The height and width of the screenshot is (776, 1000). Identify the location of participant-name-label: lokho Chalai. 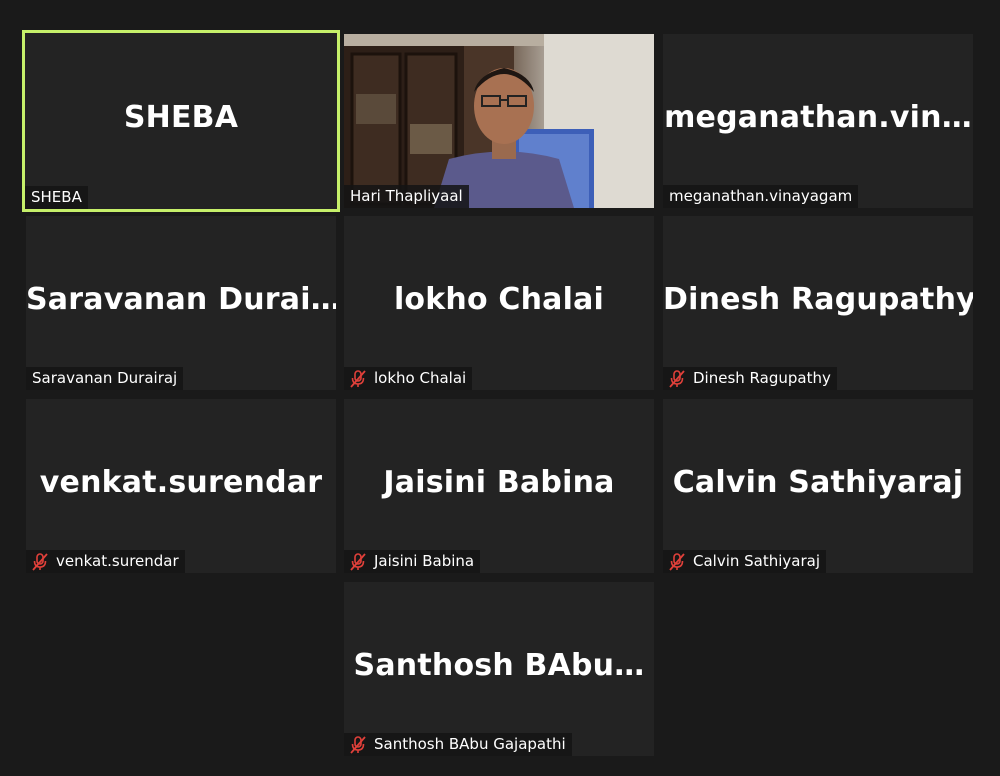
(408, 378).